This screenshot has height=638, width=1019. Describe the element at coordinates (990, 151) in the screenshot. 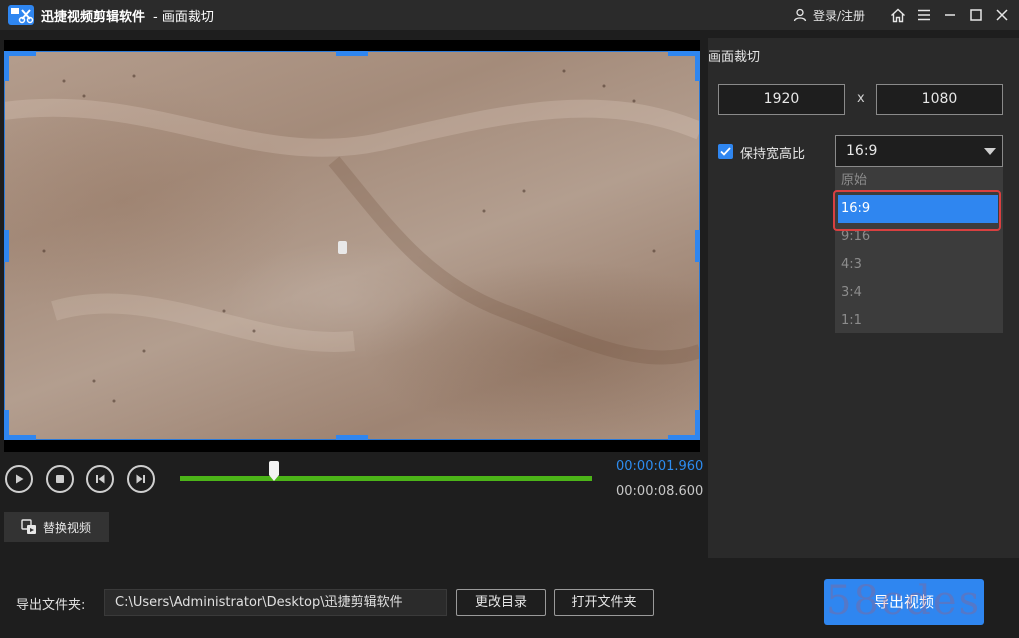

I see `chevron-down-icon` at that location.